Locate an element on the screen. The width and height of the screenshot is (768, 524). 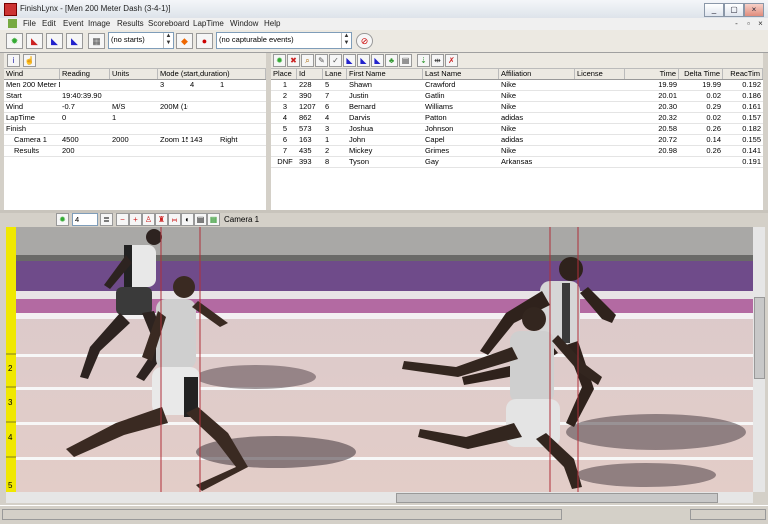
table-row: 5 573 3 Joshua Johnson Nike 20.58 0.26 0.182 is located at coordinates (517, 129).